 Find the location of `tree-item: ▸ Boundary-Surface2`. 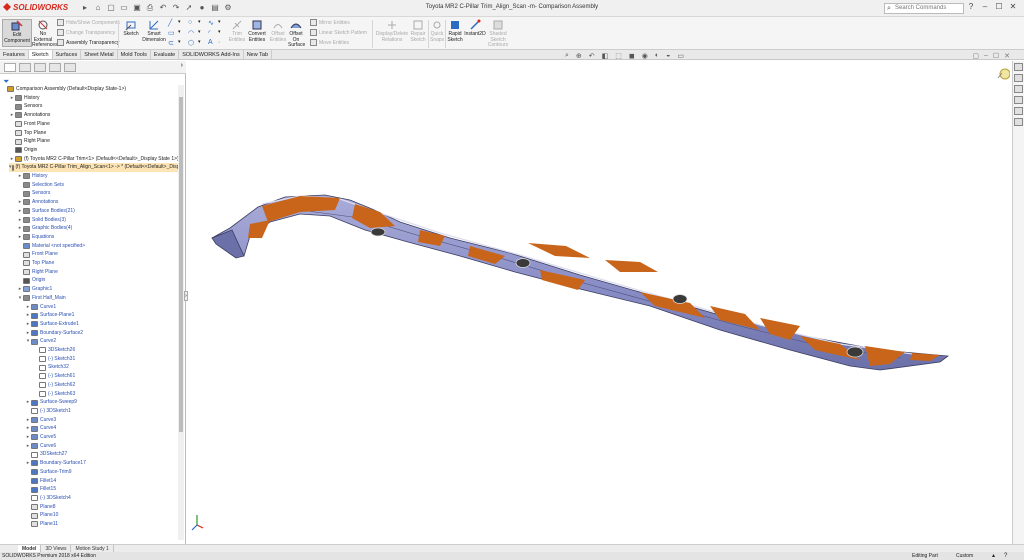

tree-item: ▸ Boundary-Surface2 is located at coordinates (54, 333).